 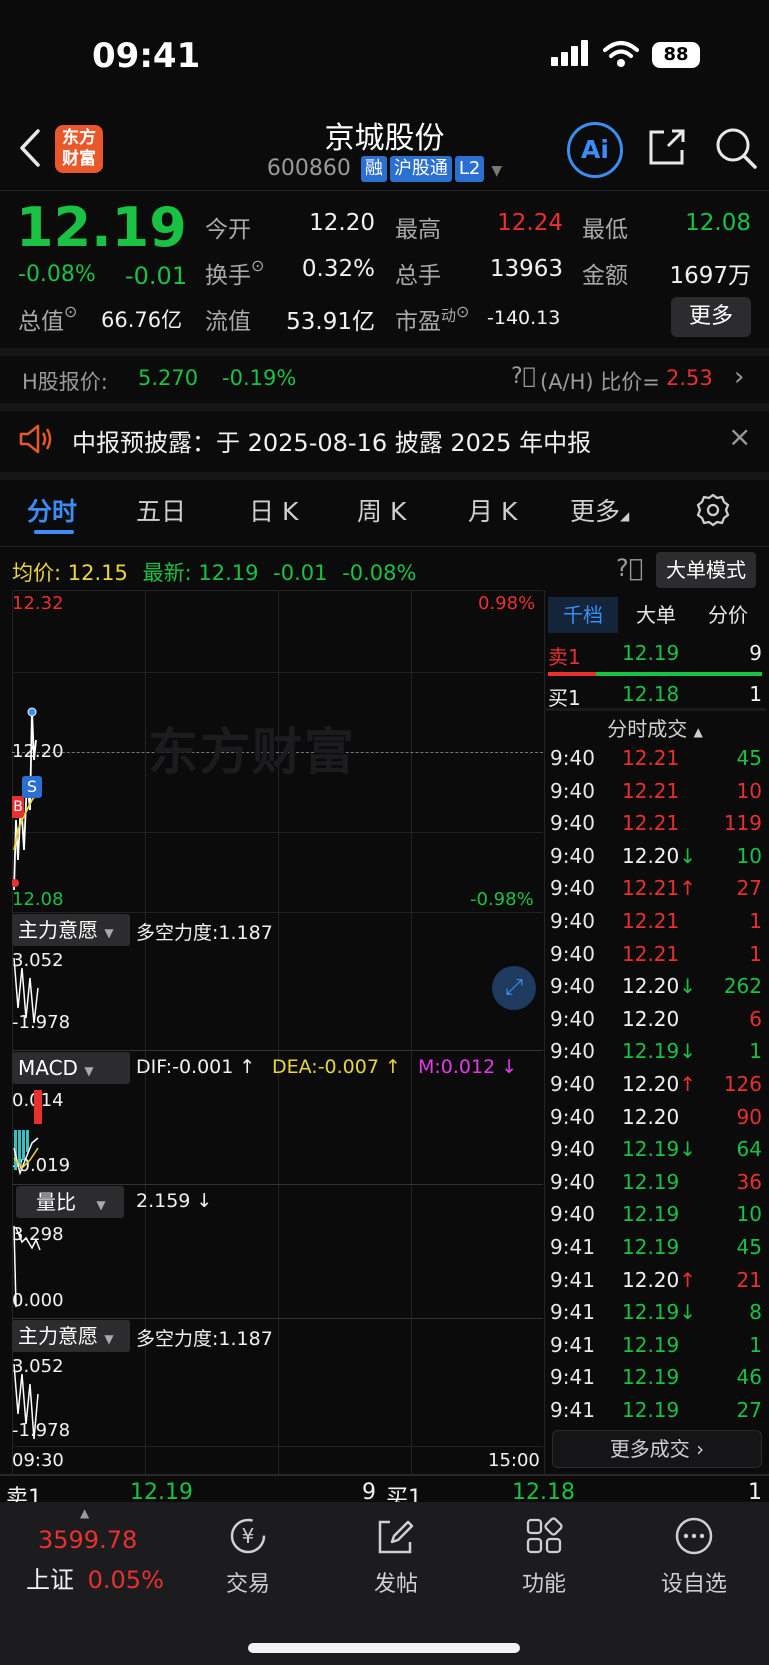 What do you see at coordinates (662, 888) in the screenshot?
I see `trade-price: 12.21↑` at bounding box center [662, 888].